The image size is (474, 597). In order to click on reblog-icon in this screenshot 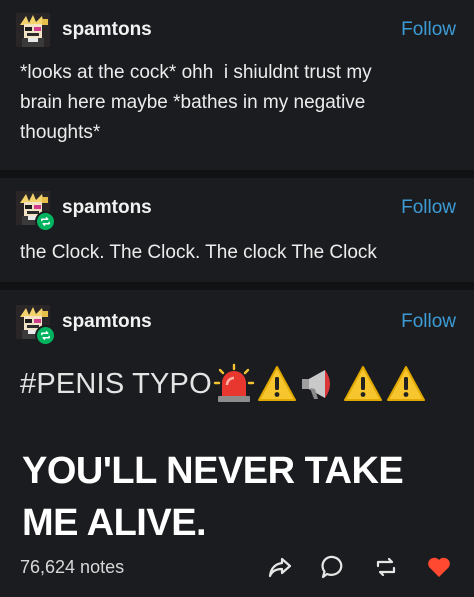, I will do `click(386, 567)`.